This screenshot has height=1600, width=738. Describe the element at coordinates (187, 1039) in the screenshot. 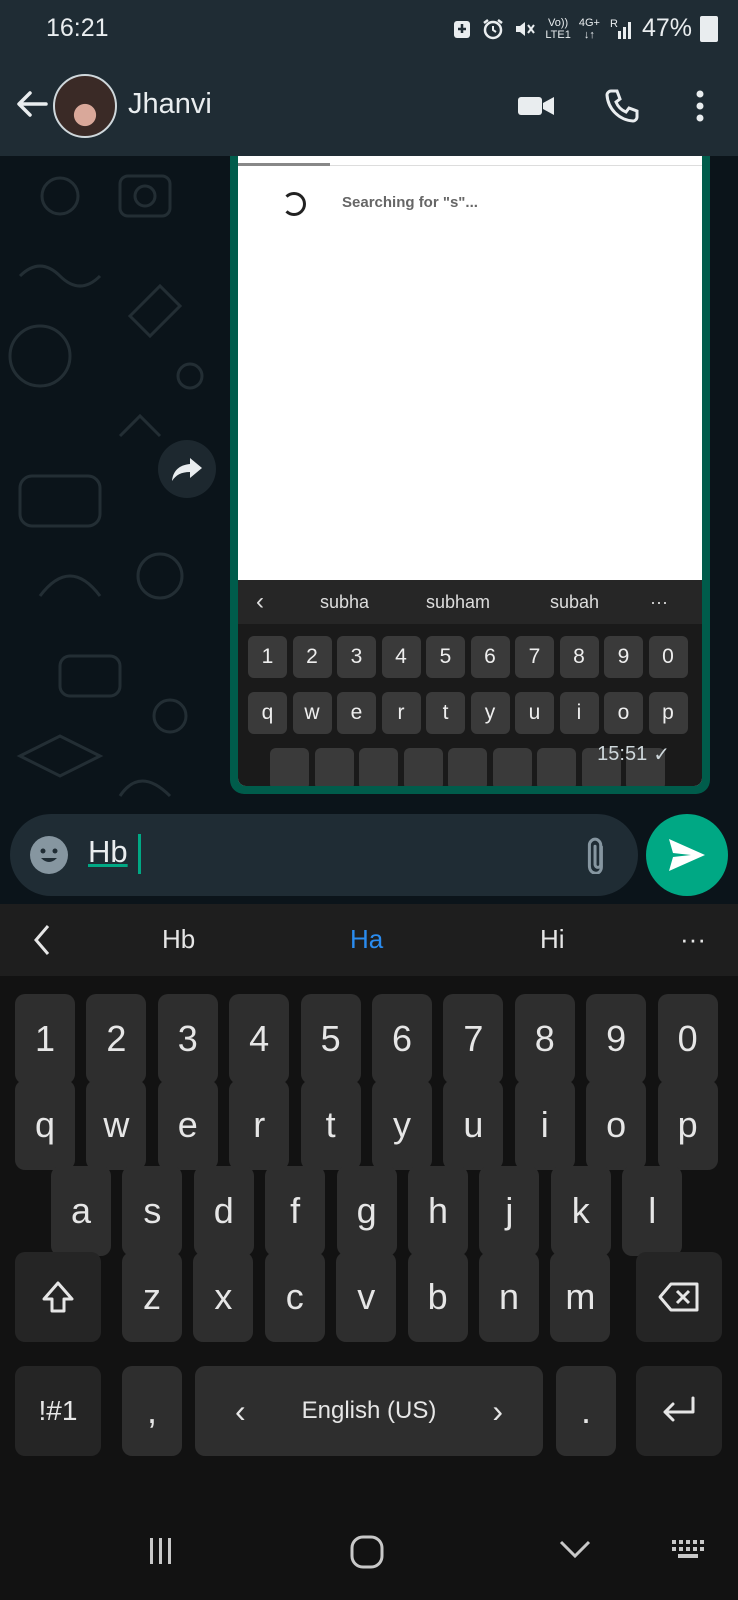

I see `key-3: 3` at that location.